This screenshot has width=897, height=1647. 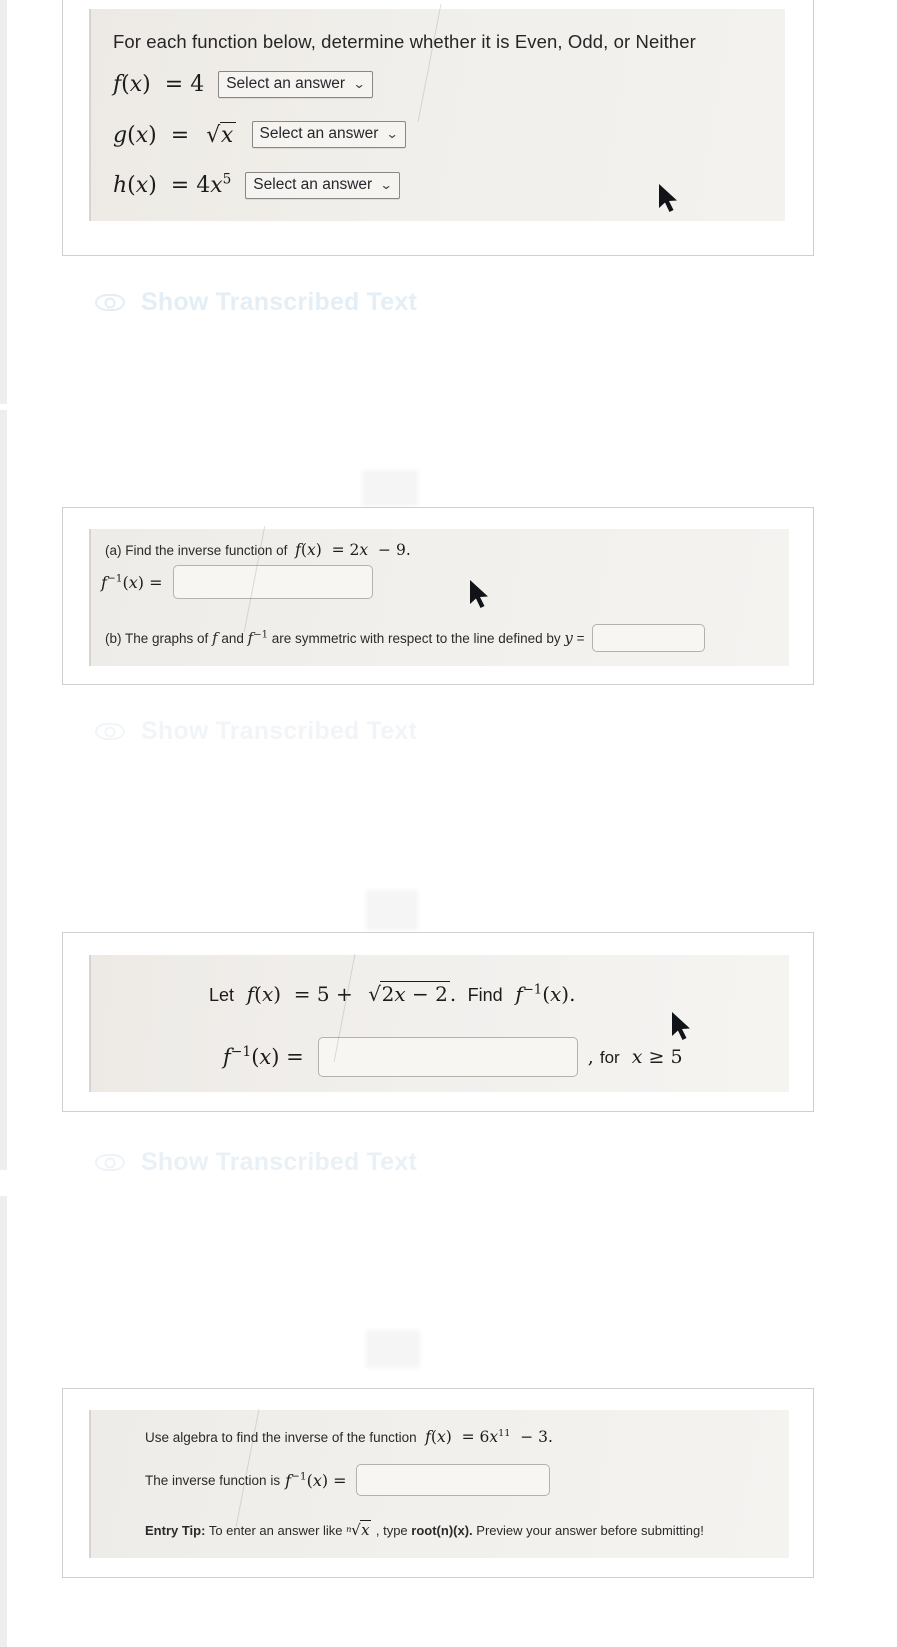 I want to click on question-1-row-3: h(x) = 4x5 Select an answer ⌄, so click(x=256, y=185).